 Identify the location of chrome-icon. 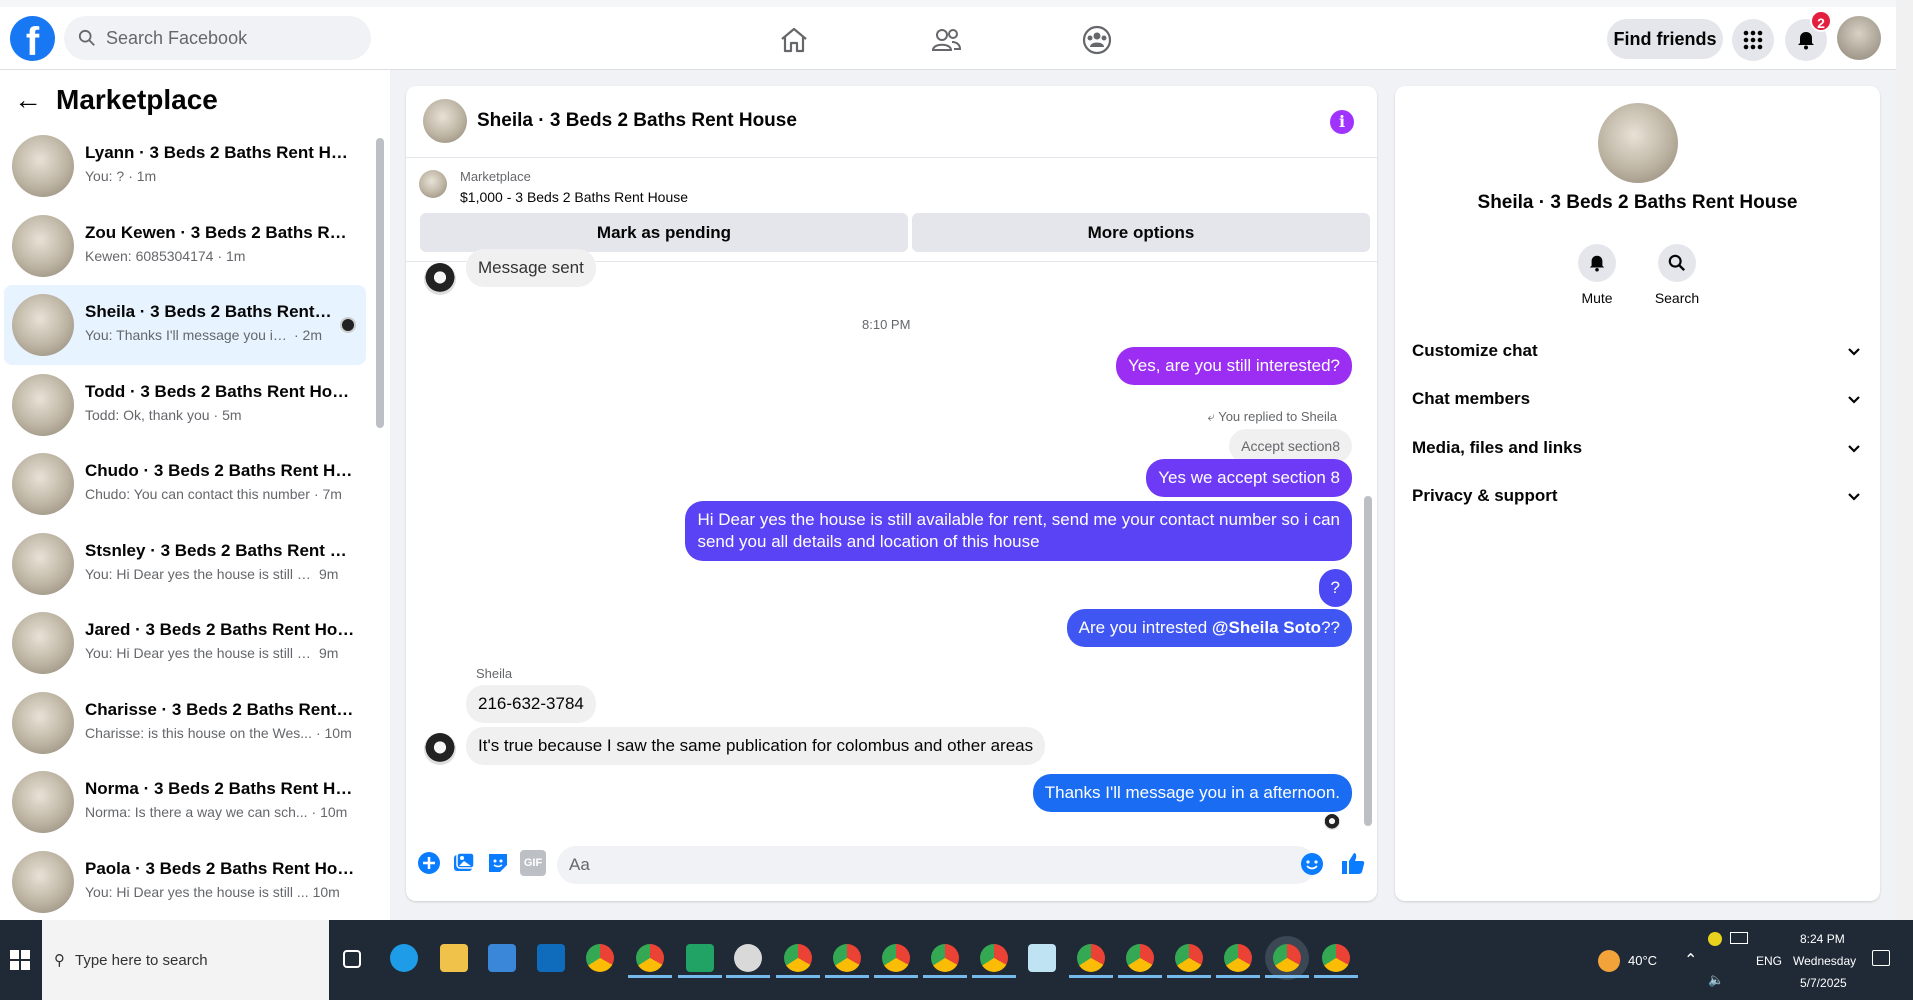
(600, 958).